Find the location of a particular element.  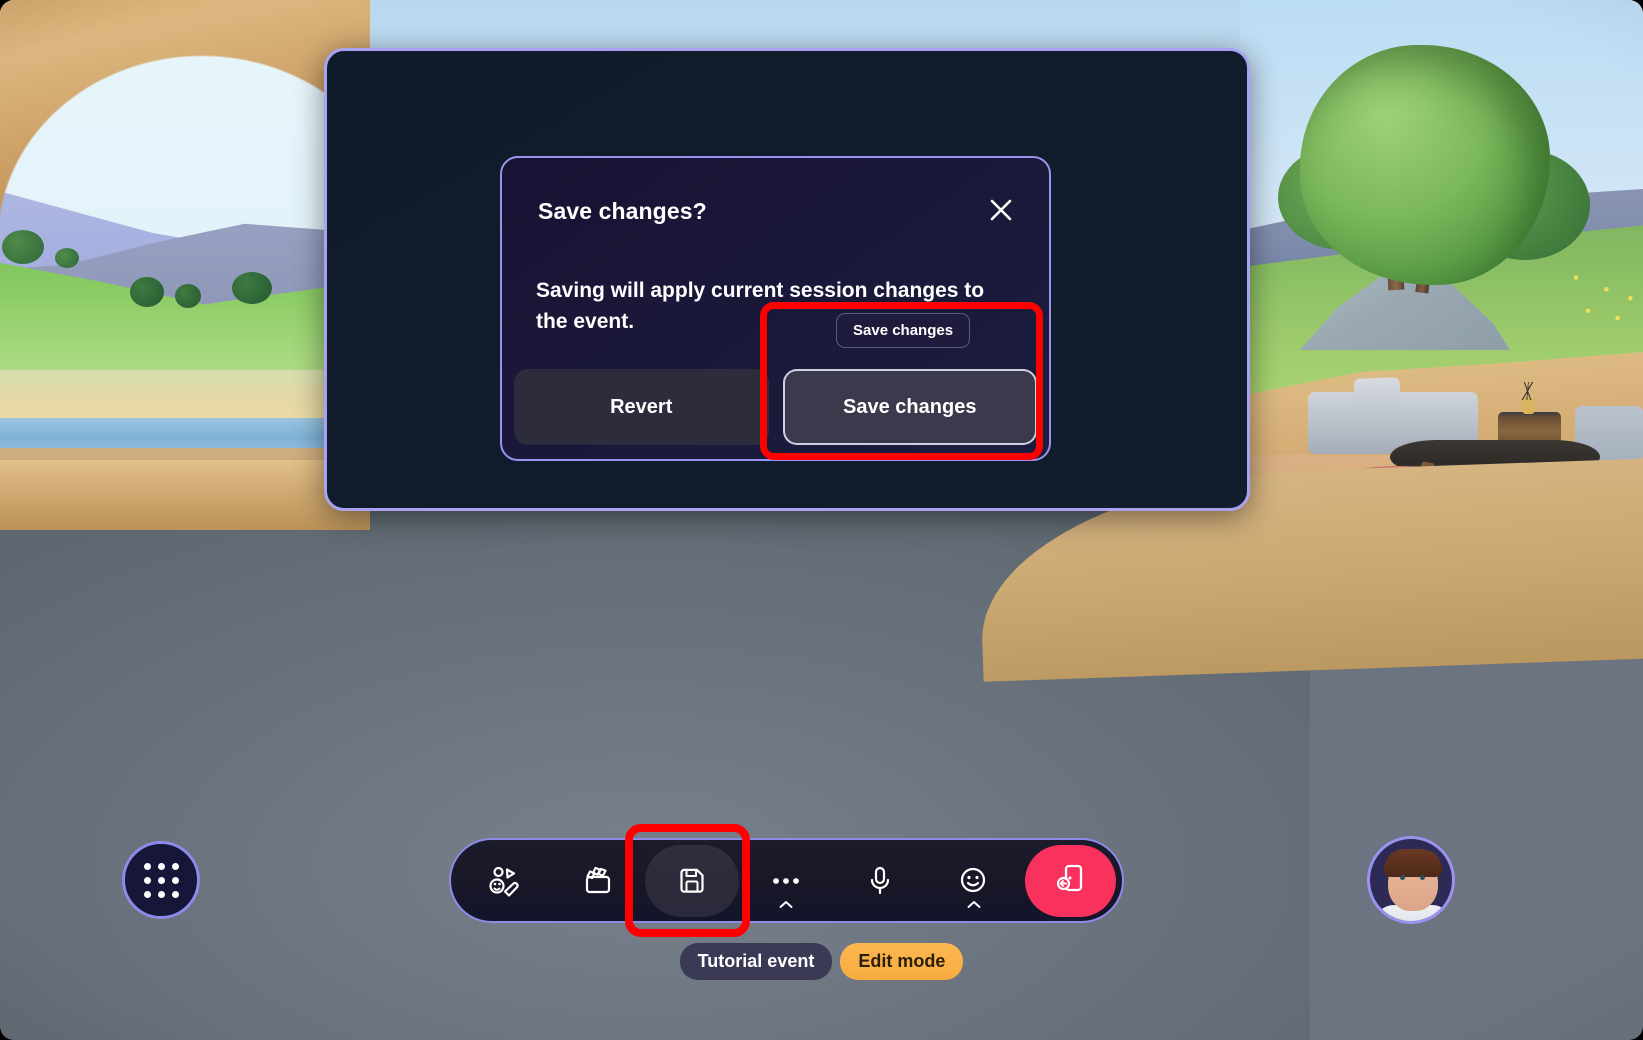

clapperboard-icon is located at coordinates (598, 881).